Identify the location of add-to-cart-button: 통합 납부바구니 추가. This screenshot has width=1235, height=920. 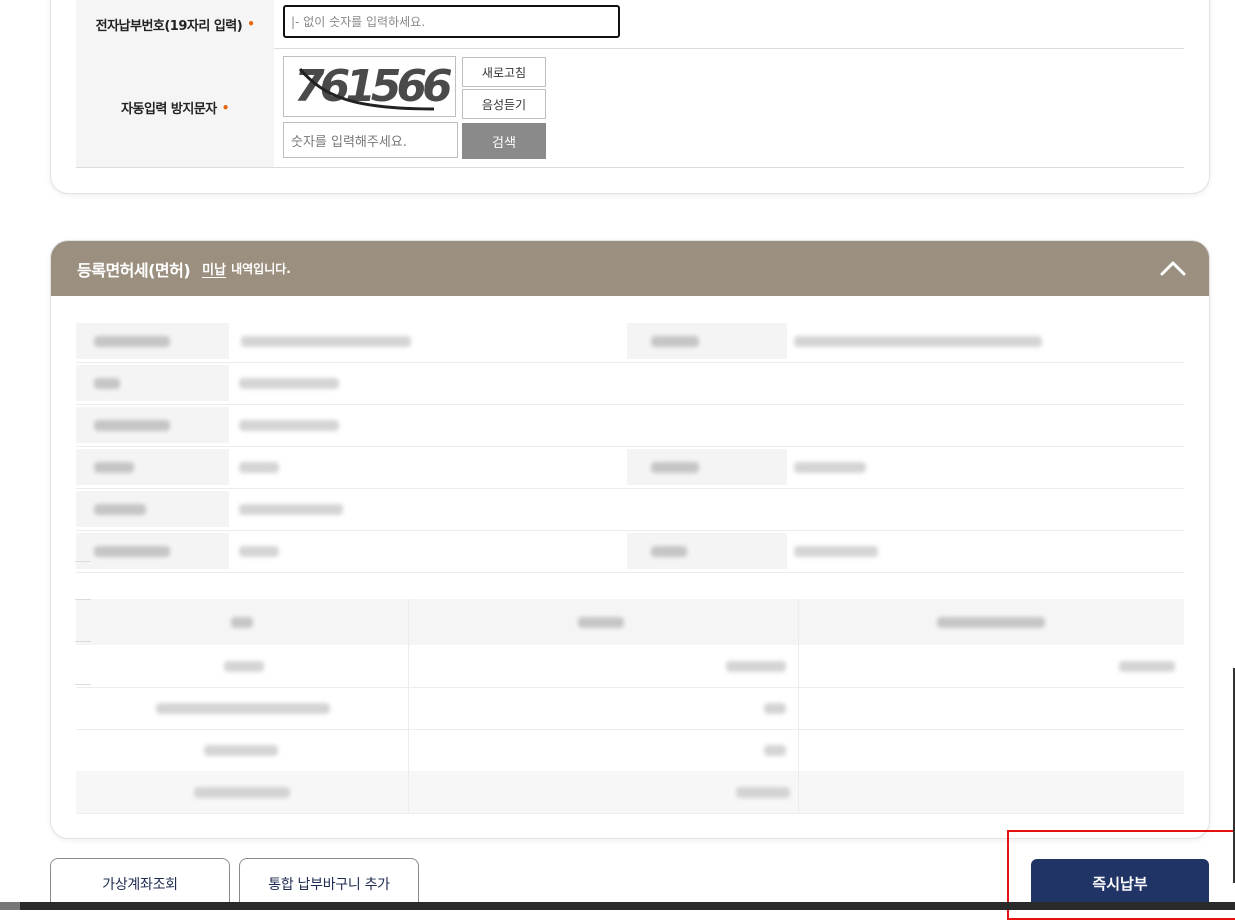
(329, 883).